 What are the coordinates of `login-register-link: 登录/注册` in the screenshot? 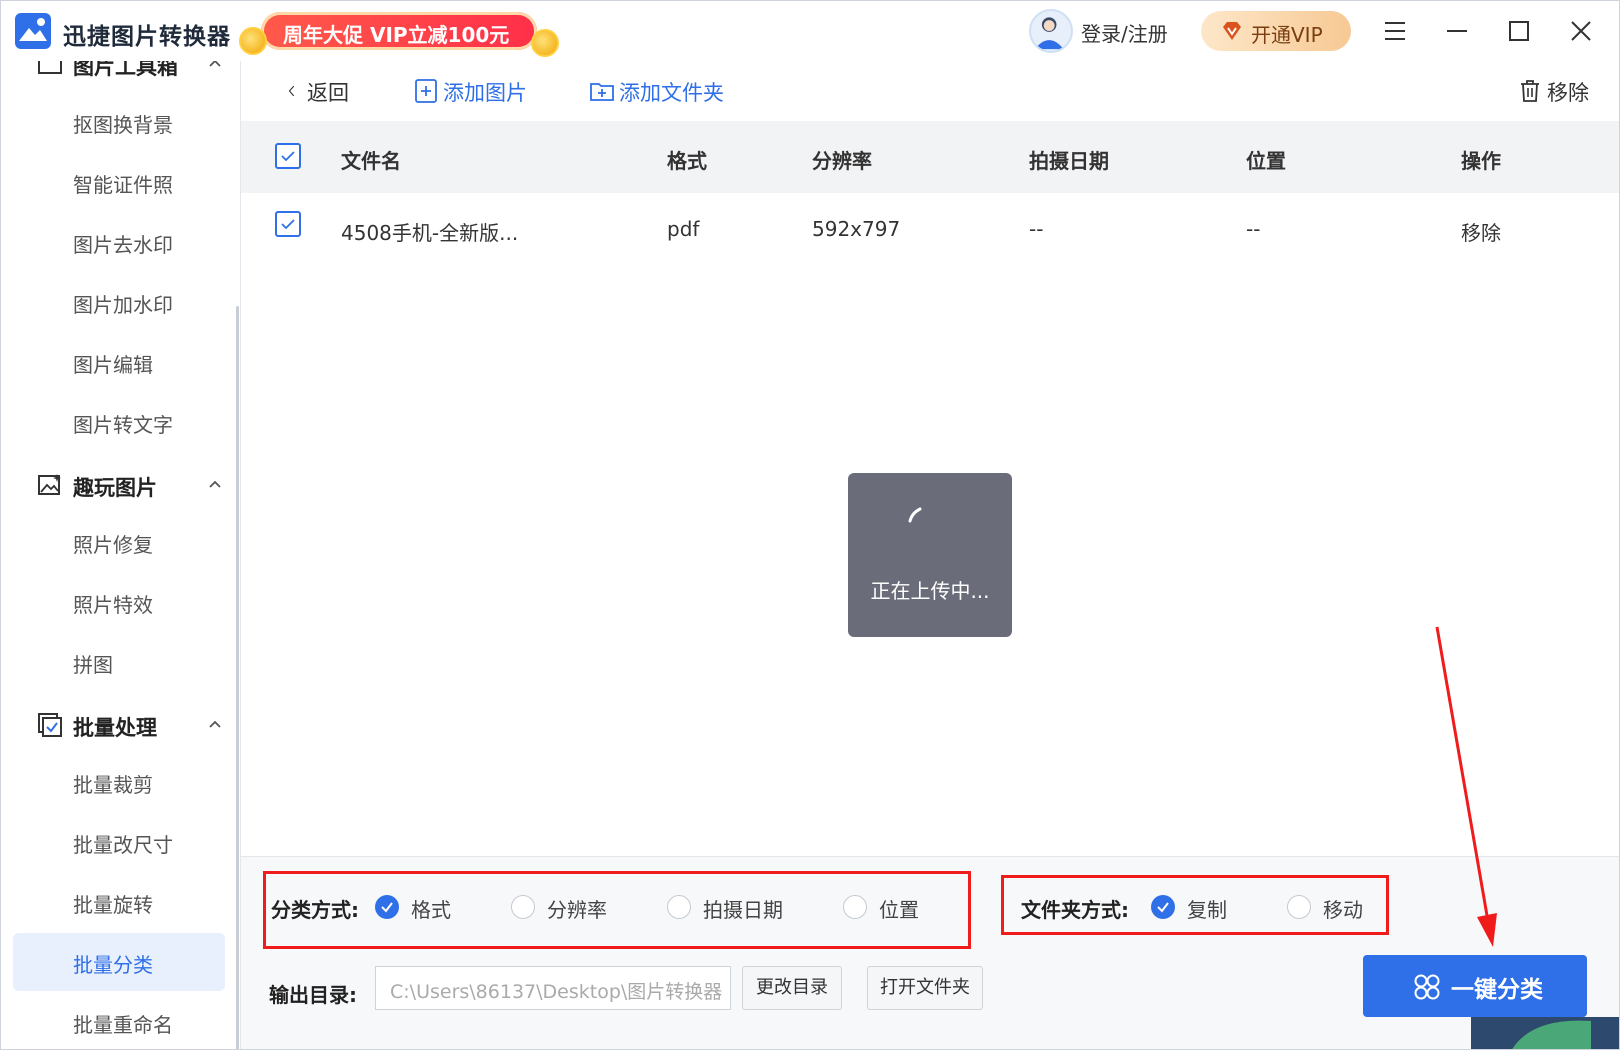 It's located at (1124, 32).